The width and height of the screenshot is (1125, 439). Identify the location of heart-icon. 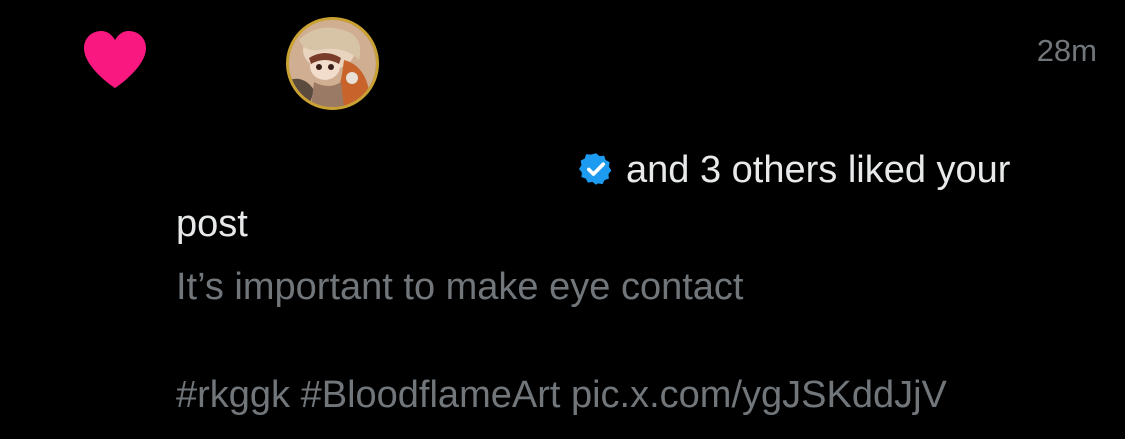
(115, 59).